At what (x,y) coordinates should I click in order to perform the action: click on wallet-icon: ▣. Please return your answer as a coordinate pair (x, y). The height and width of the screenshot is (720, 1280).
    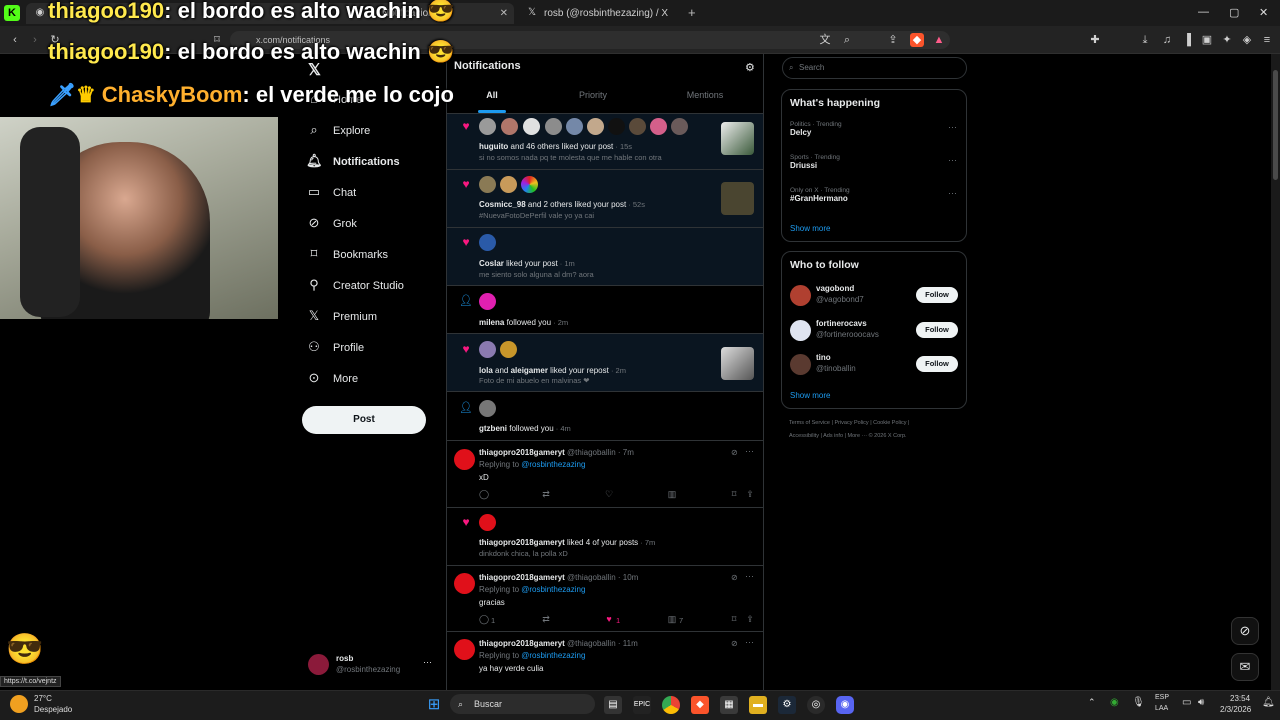
    Looking at the image, I should click on (1207, 40).